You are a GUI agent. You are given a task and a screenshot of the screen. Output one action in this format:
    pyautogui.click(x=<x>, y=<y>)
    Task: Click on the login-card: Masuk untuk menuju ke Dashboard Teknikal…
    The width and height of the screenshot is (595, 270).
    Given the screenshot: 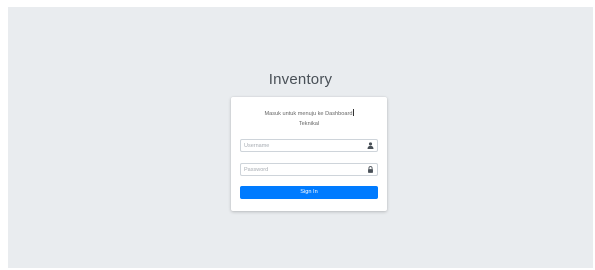 What is the action you would take?
    pyautogui.click(x=309, y=154)
    